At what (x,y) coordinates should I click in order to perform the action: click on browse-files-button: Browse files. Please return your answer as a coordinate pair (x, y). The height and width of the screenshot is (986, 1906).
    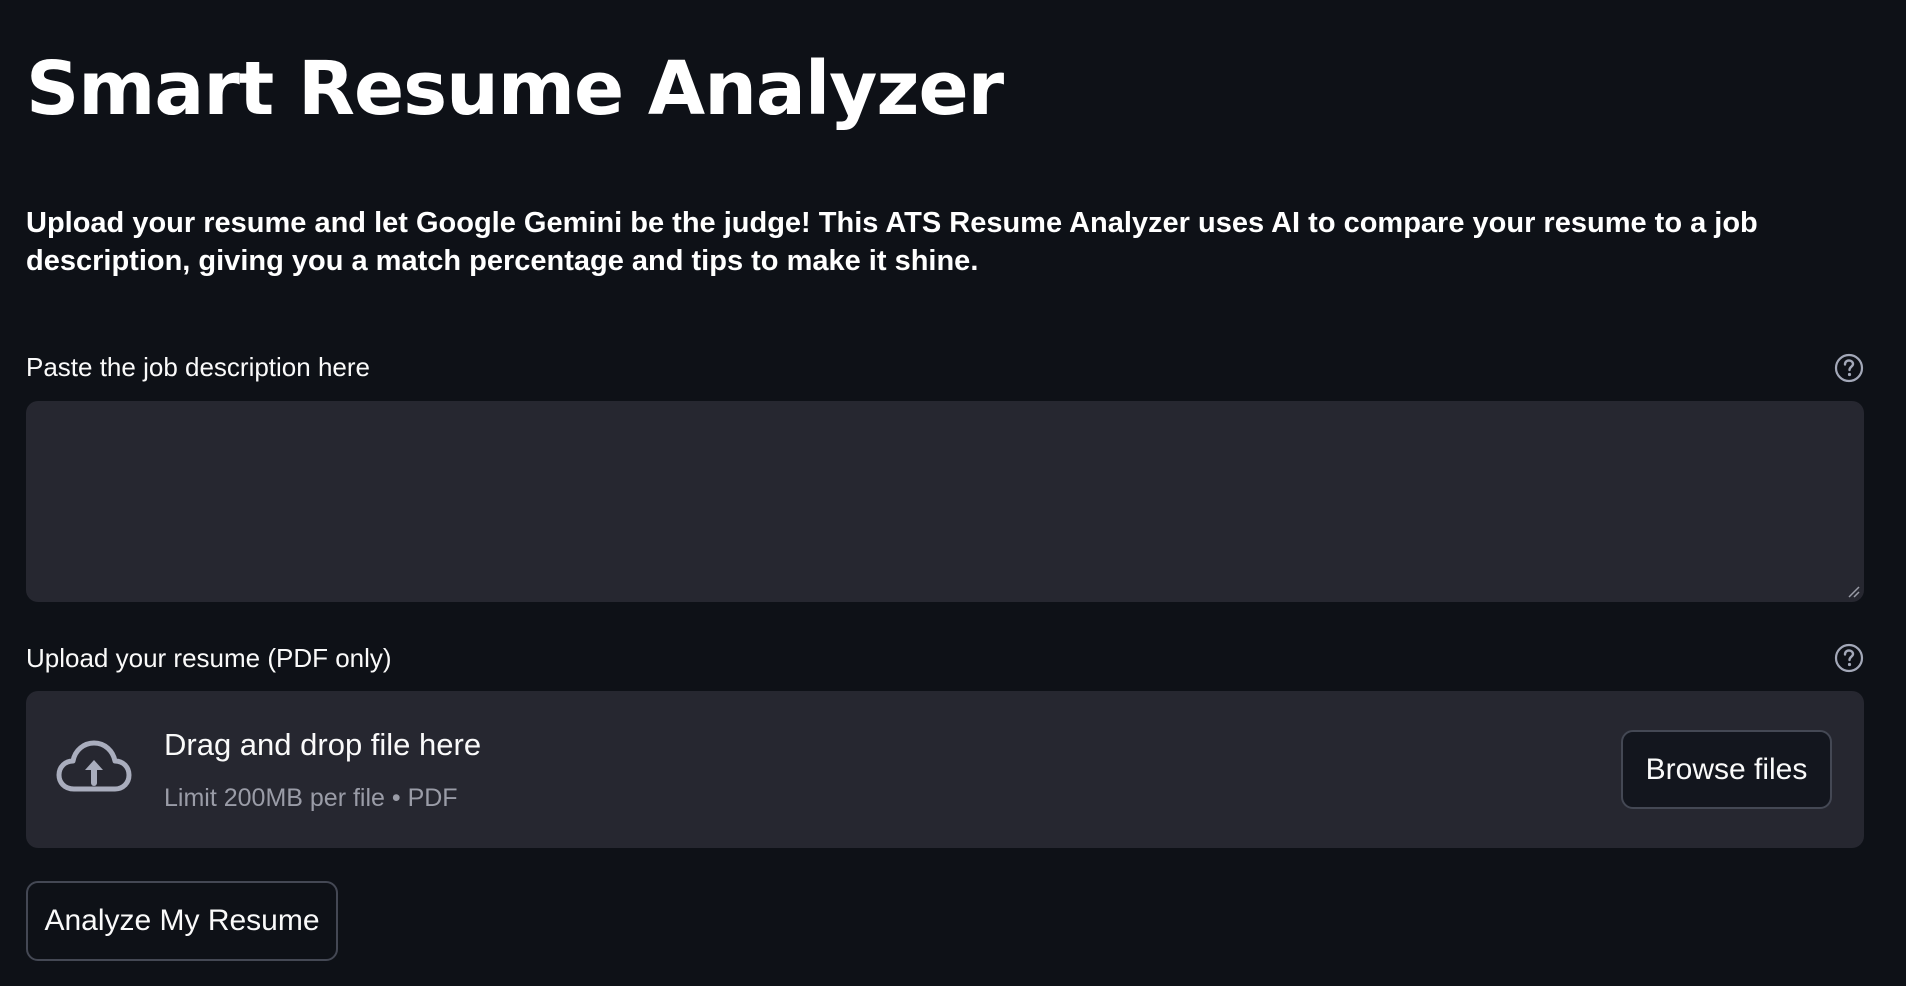
    Looking at the image, I should click on (1726, 769).